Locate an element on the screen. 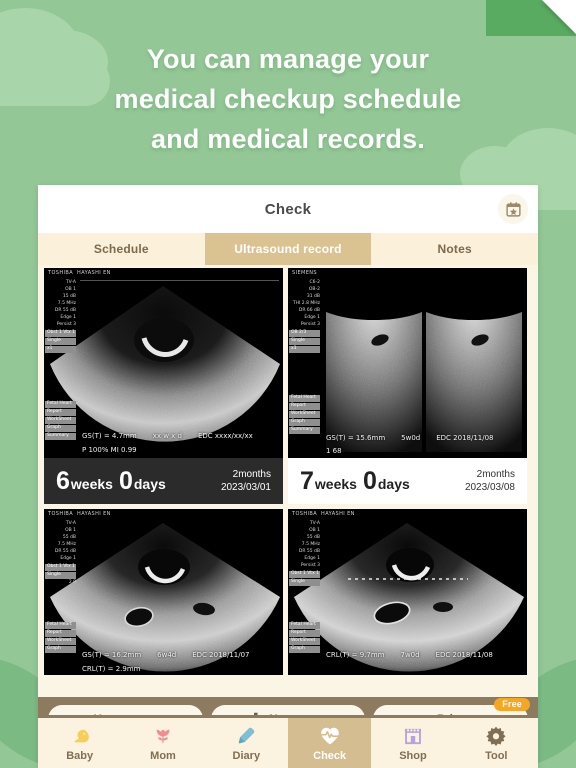 The height and width of the screenshot is (768, 576). gestational-age: 6 weeks 0 days is located at coordinates (114, 480).